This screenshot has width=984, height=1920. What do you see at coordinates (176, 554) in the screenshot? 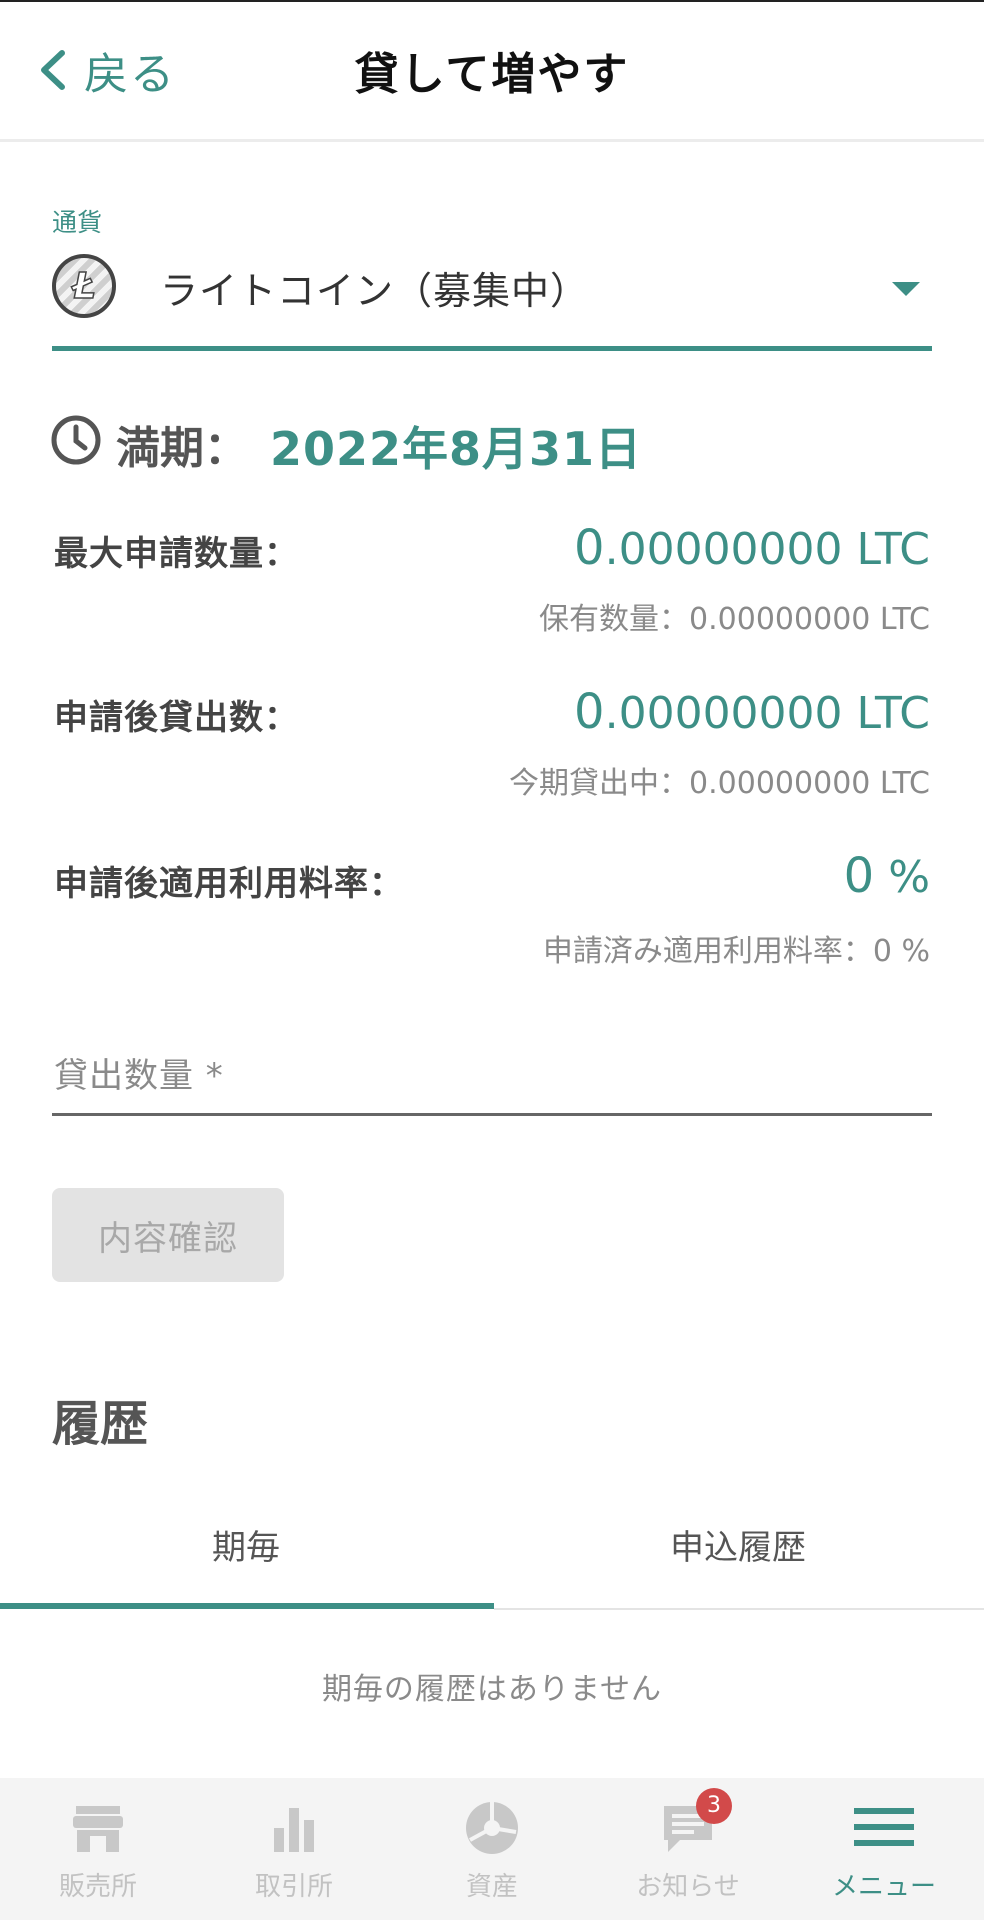
I see `max-amount-label: 最大申請数量：` at bounding box center [176, 554].